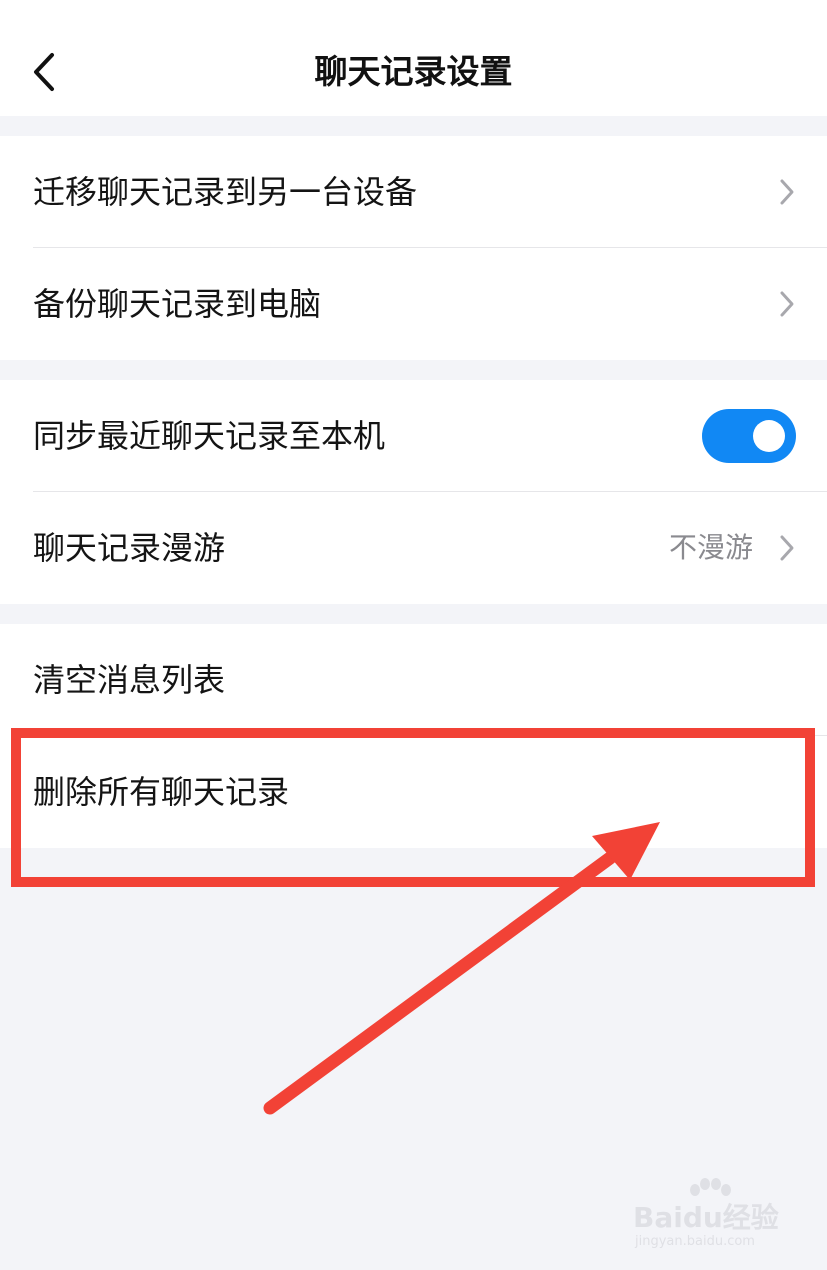 This screenshot has height=1270, width=827. I want to click on watermark-url: jingyan.baidu.com, so click(695, 1241).